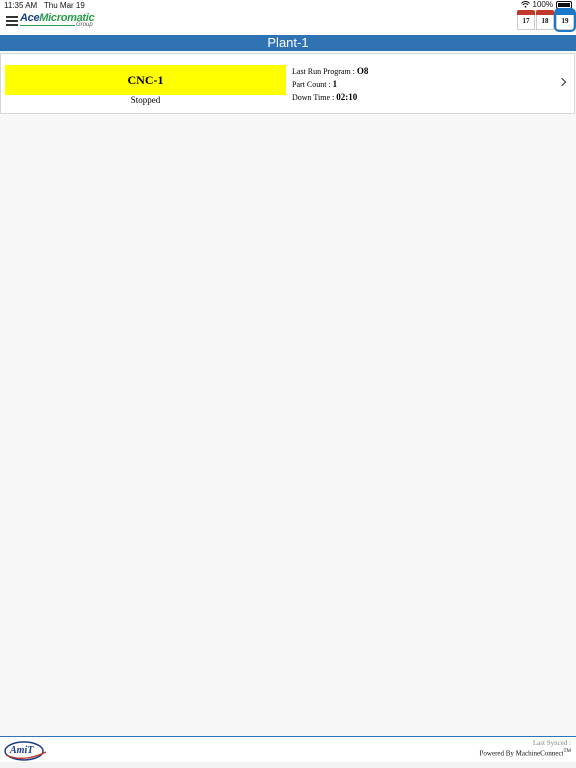 This screenshot has height=768, width=576. What do you see at coordinates (551, 743) in the screenshot?
I see `last-synced: Last Synced :` at bounding box center [551, 743].